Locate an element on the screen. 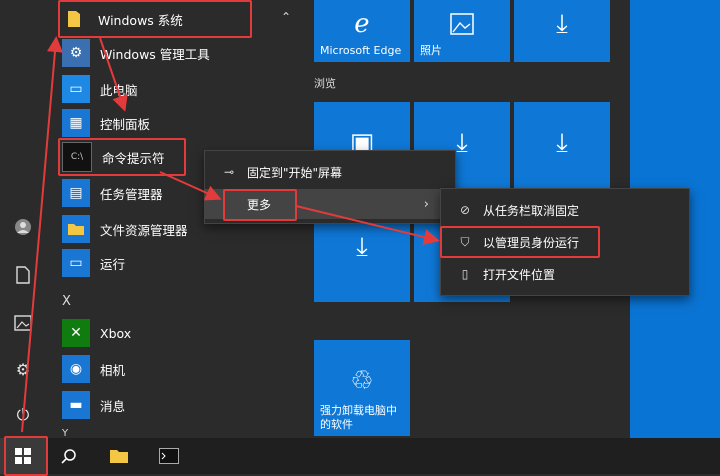 This screenshot has height=476, width=720. arrow-cmd-to-more is located at coordinates (190, 186).